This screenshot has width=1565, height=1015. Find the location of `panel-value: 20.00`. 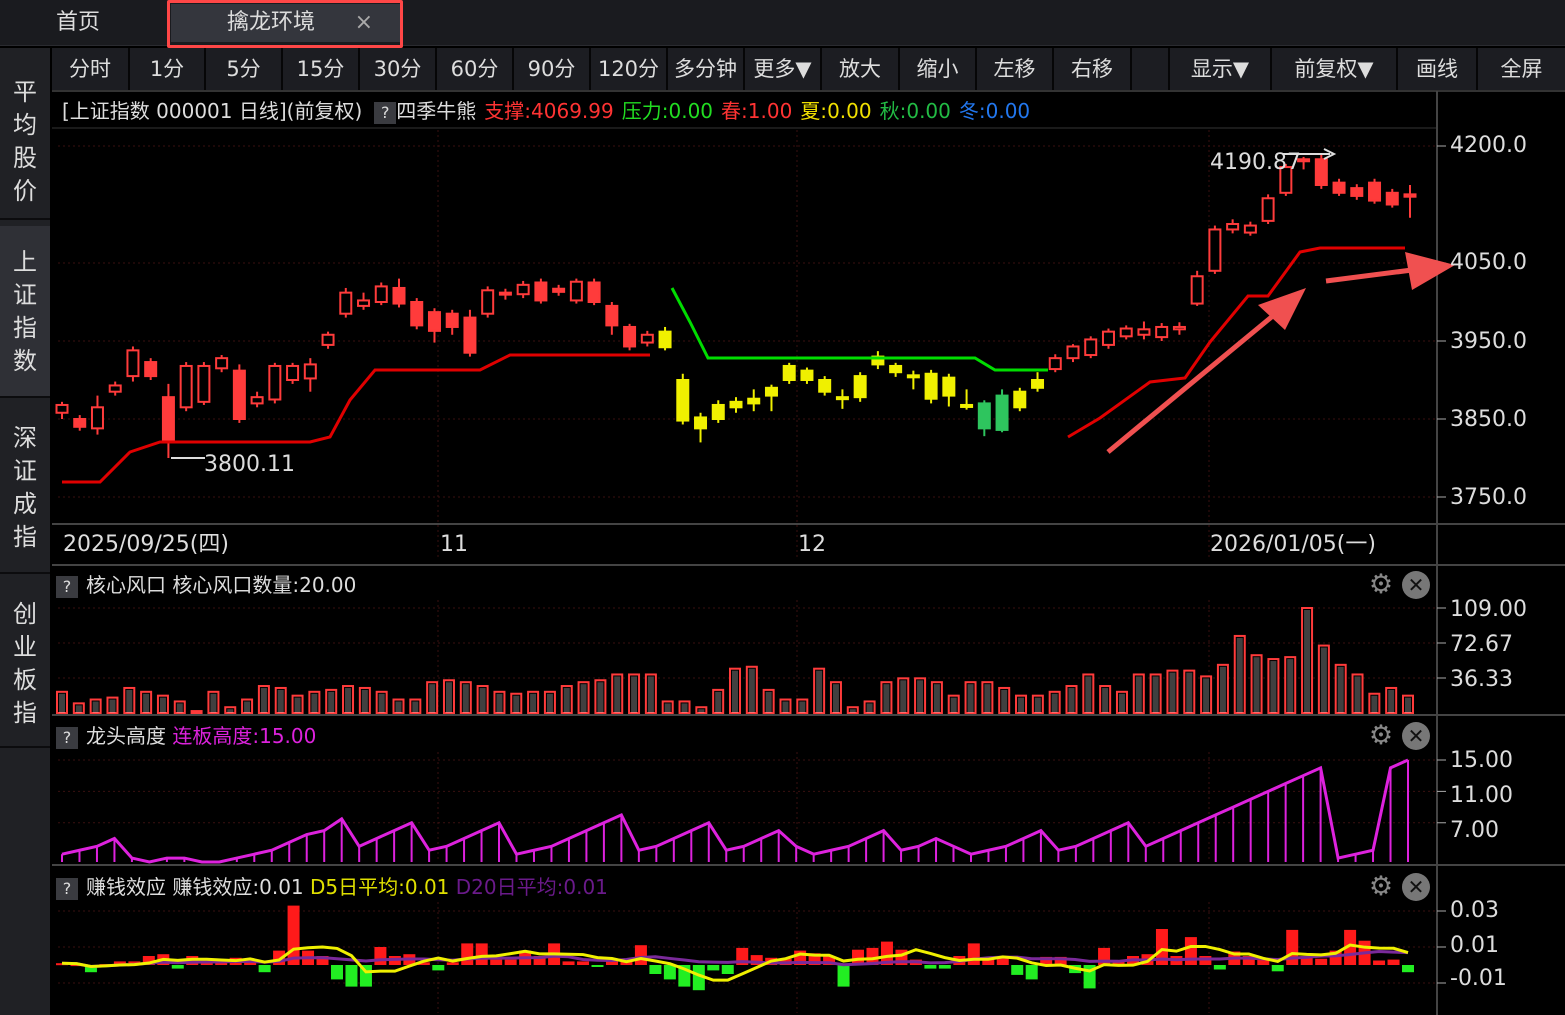

panel-value: 20.00 is located at coordinates (328, 585).